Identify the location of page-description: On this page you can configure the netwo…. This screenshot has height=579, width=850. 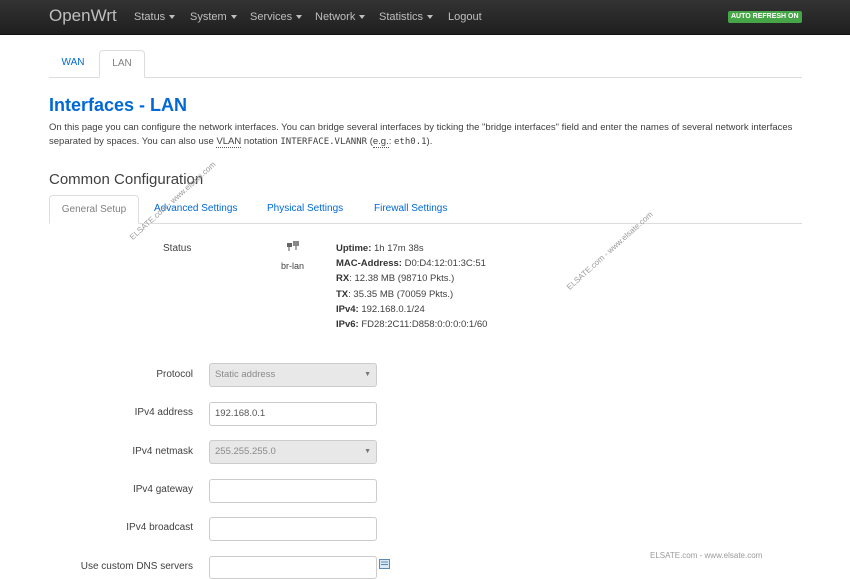
(429, 135).